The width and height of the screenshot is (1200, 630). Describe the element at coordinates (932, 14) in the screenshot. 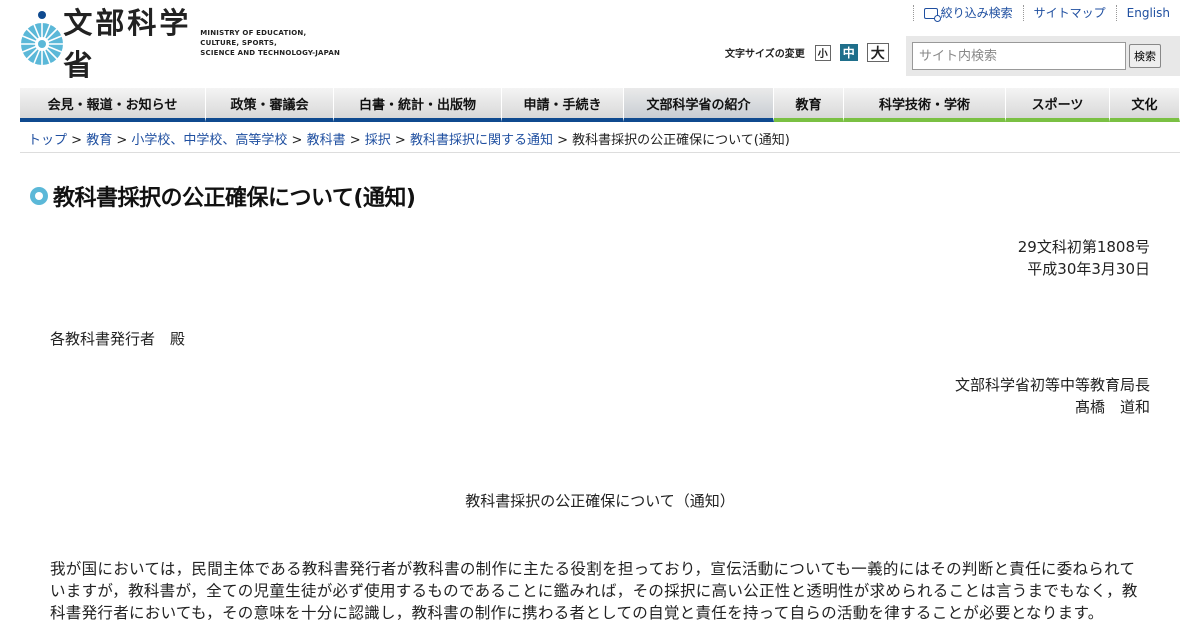

I see `filter-search-icon` at that location.